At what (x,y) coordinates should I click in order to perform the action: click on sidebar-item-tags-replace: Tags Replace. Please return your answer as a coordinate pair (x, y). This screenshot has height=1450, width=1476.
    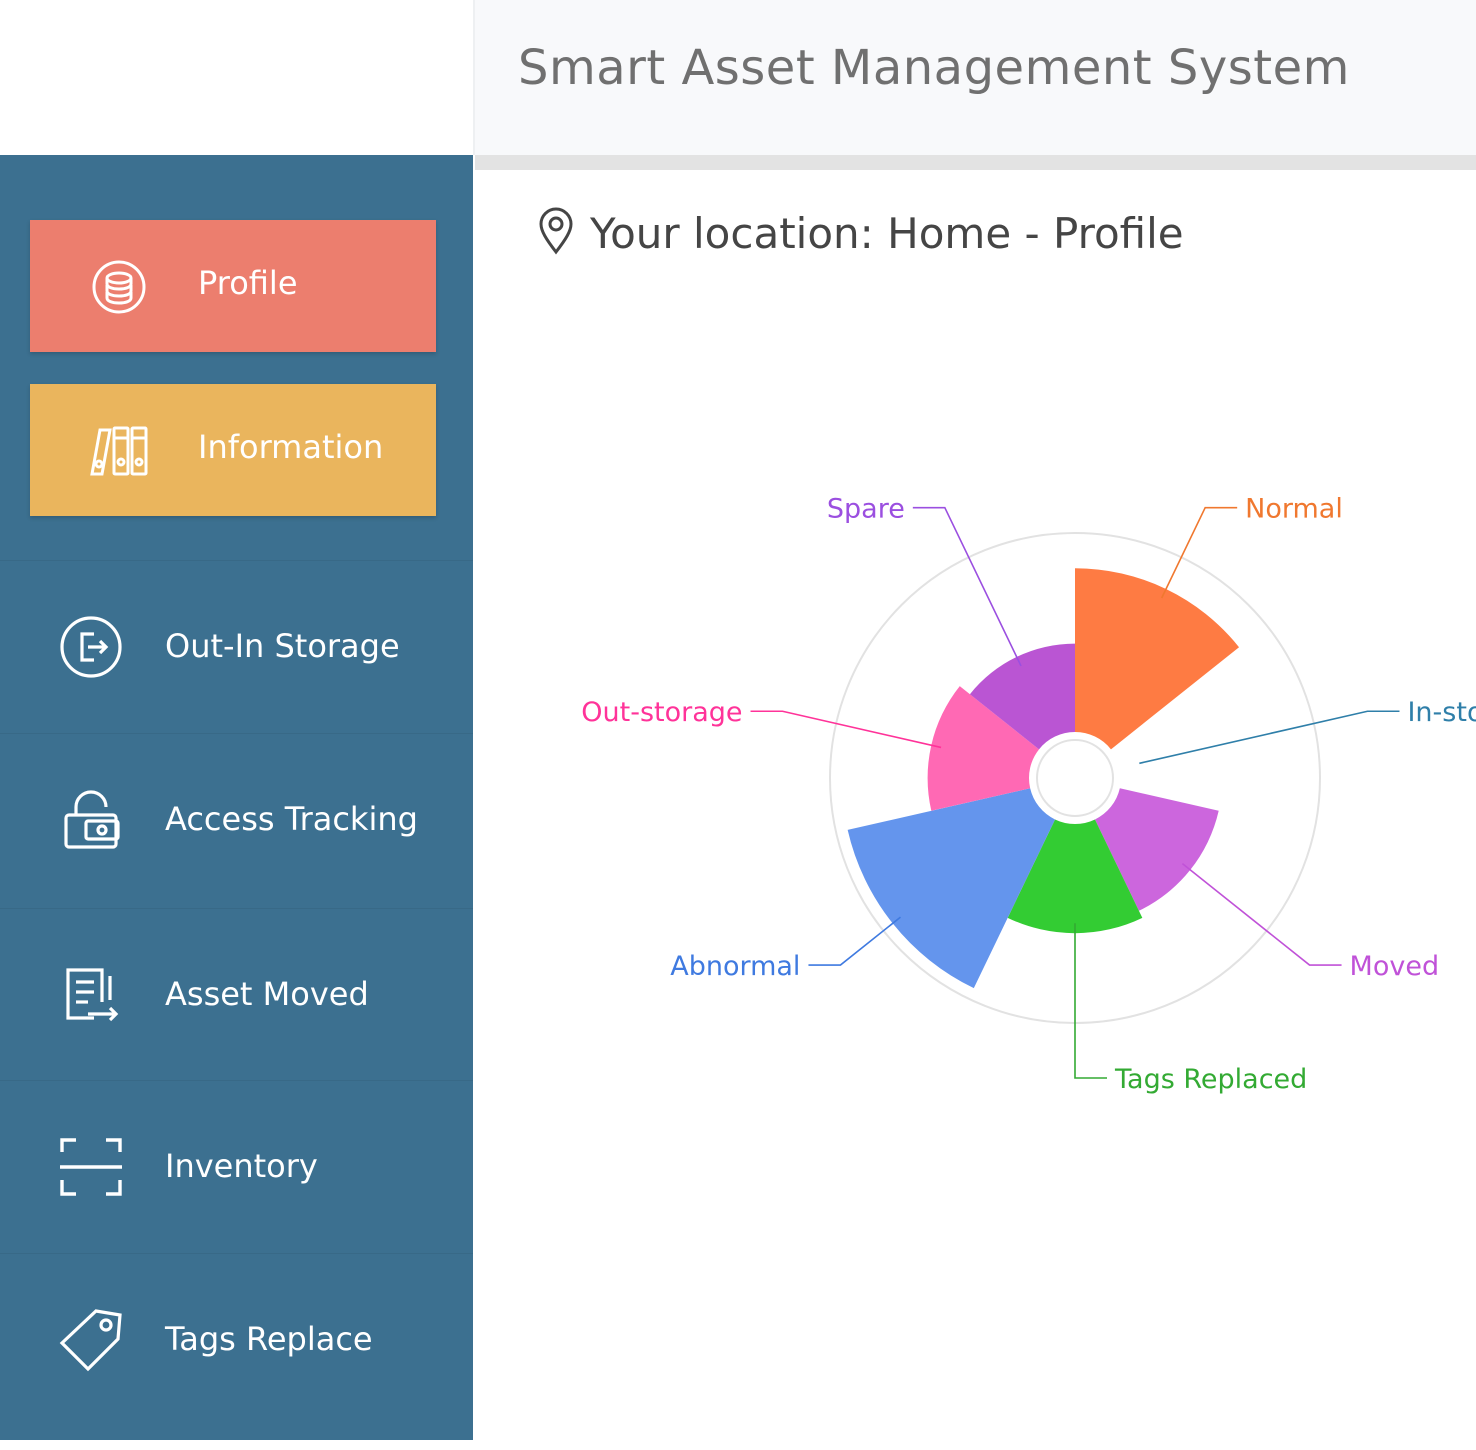
    Looking at the image, I should click on (236, 1339).